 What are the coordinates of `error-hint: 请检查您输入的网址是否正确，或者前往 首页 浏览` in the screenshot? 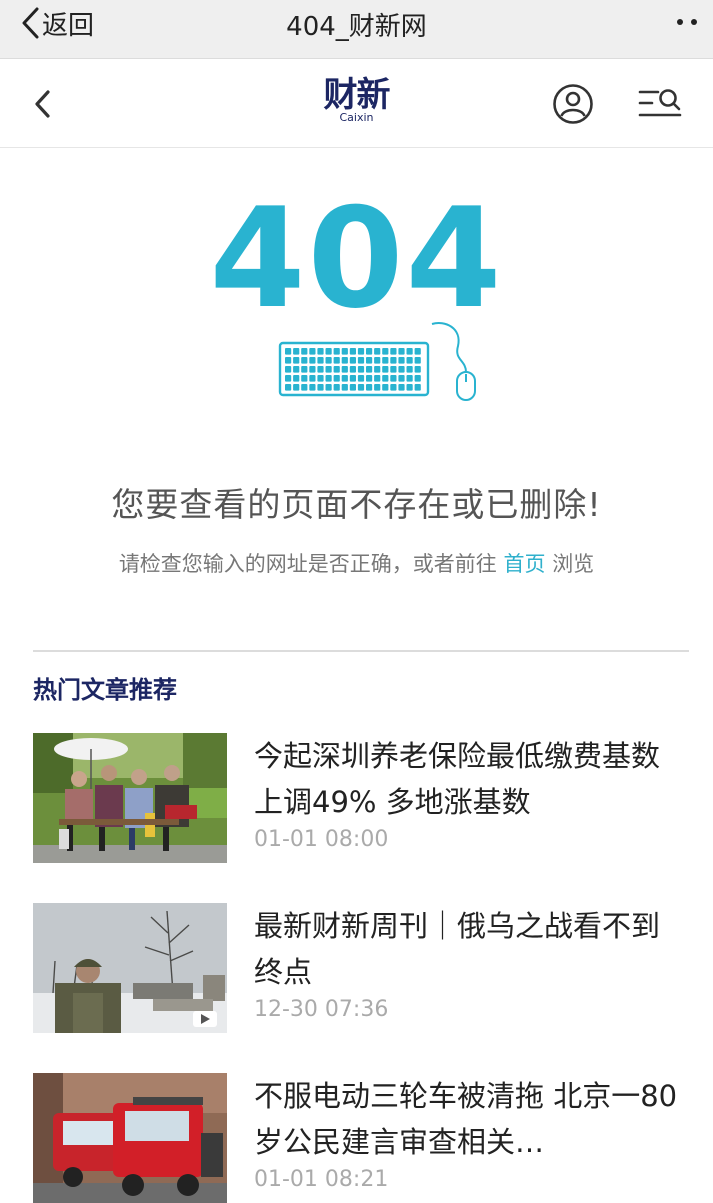 It's located at (356, 563).